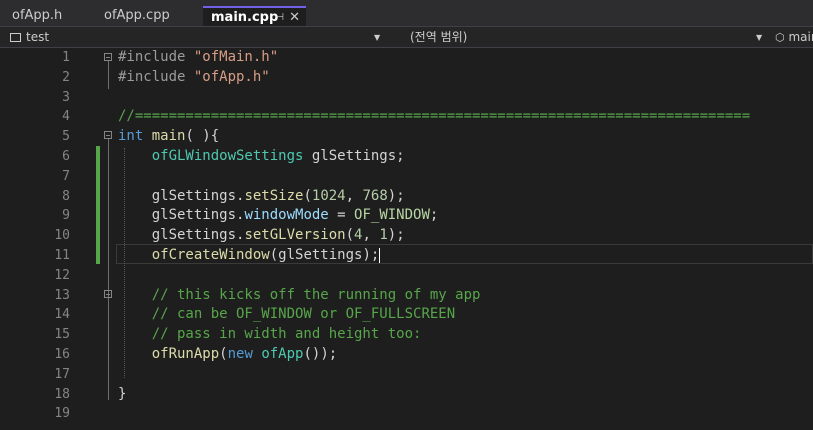 Image resolution: width=813 pixels, height=430 pixels. I want to click on code-line: // pass in width and height too:, so click(270, 334).